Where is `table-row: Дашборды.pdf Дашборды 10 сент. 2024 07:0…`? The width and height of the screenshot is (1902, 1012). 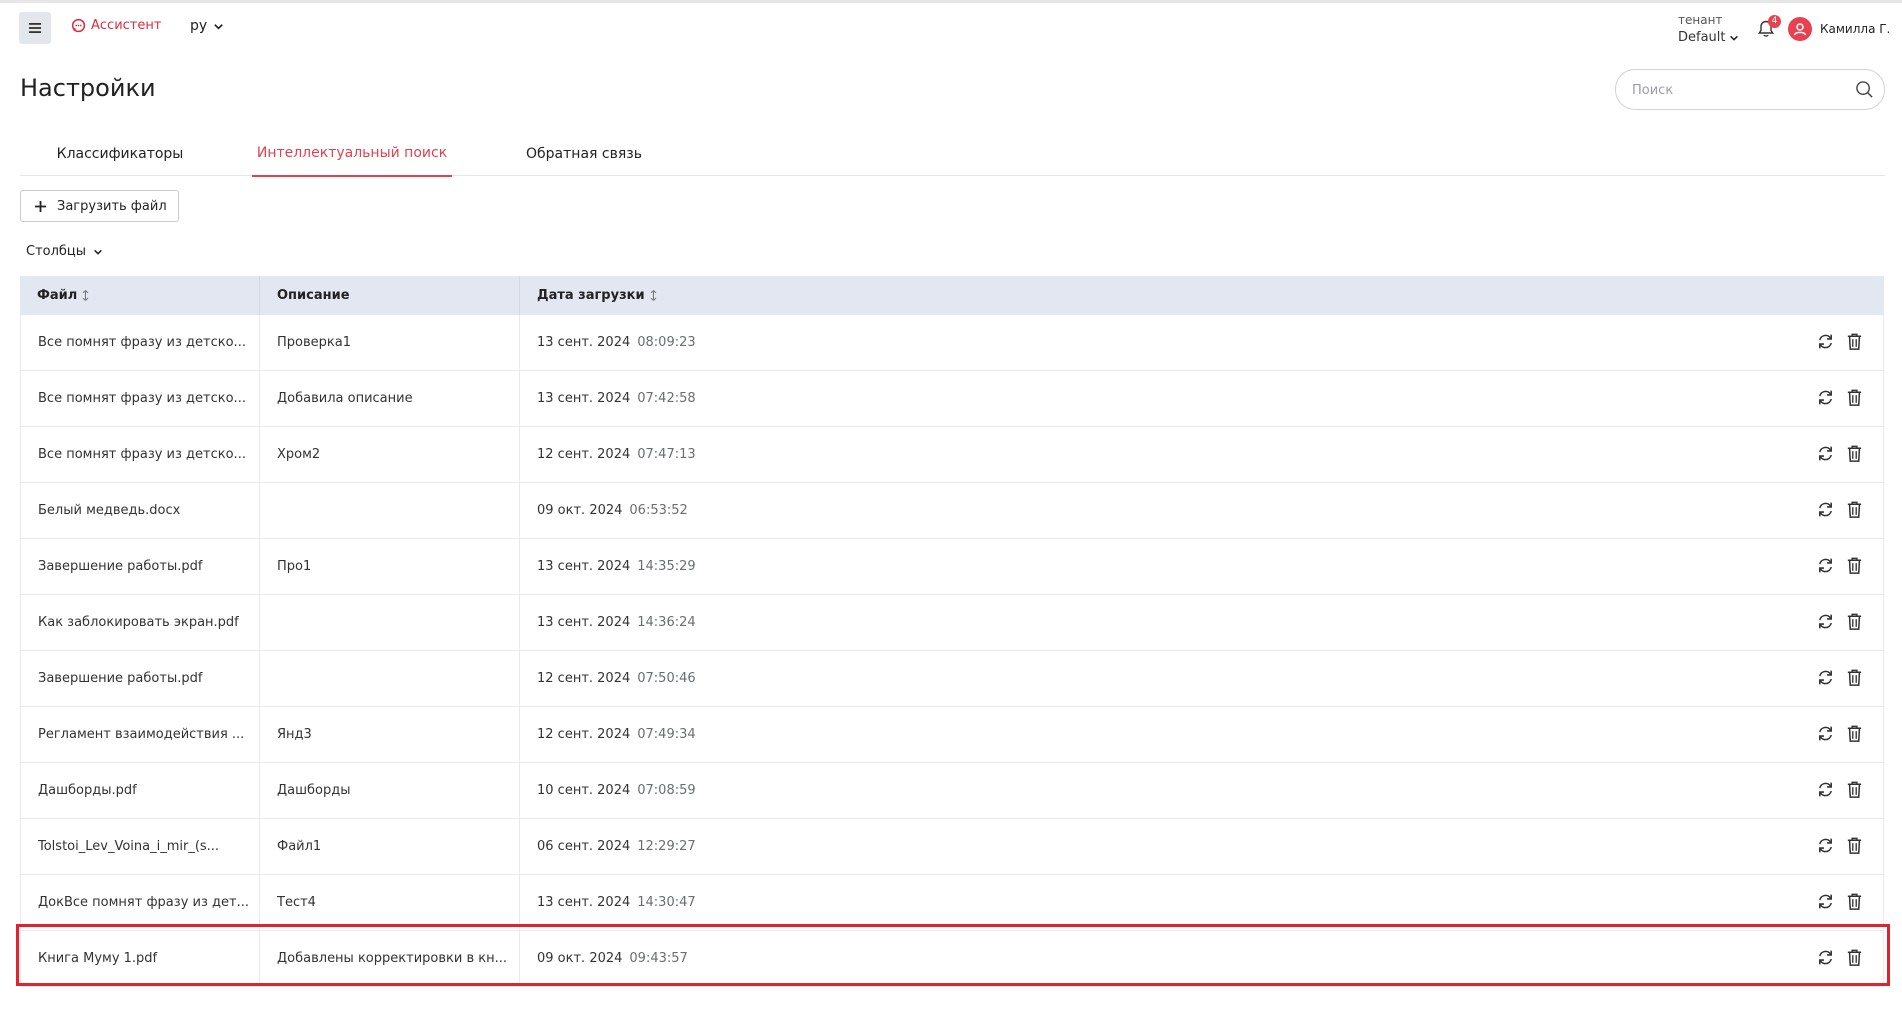
table-row: Дашборды.pdf Дашборды 10 сент. 2024 07:0… is located at coordinates (952, 791).